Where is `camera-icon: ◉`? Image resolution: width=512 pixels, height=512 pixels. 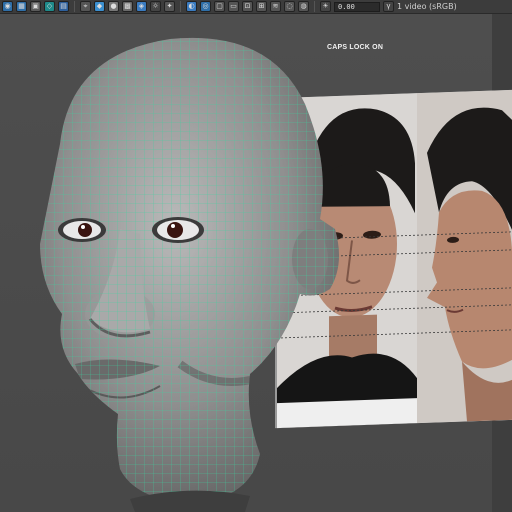 camera-icon: ◉ is located at coordinates (7, 6).